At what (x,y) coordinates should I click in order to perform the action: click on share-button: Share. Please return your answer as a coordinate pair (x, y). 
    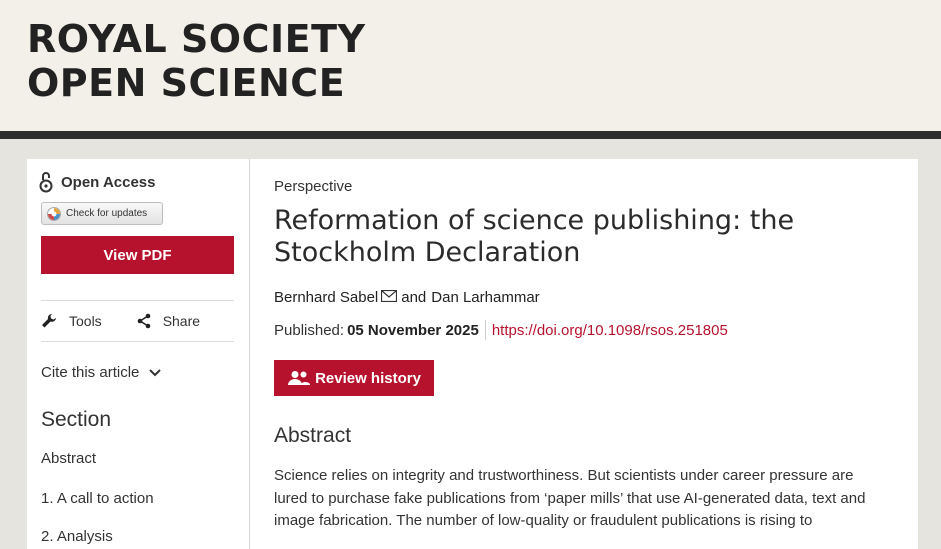
    Looking at the image, I should click on (168, 321).